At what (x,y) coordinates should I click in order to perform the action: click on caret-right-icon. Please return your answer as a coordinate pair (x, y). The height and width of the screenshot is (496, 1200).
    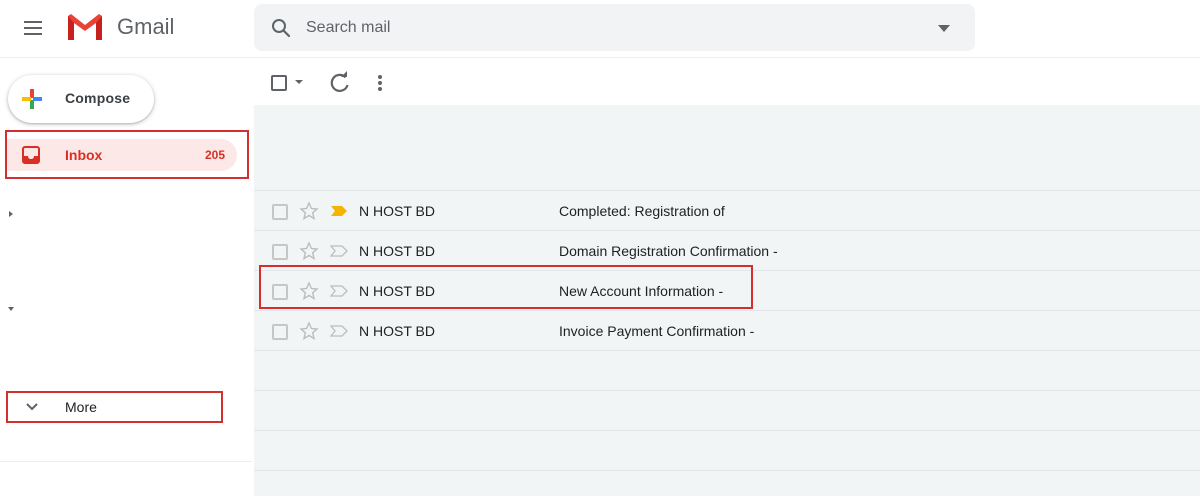
    Looking at the image, I should click on (11, 214).